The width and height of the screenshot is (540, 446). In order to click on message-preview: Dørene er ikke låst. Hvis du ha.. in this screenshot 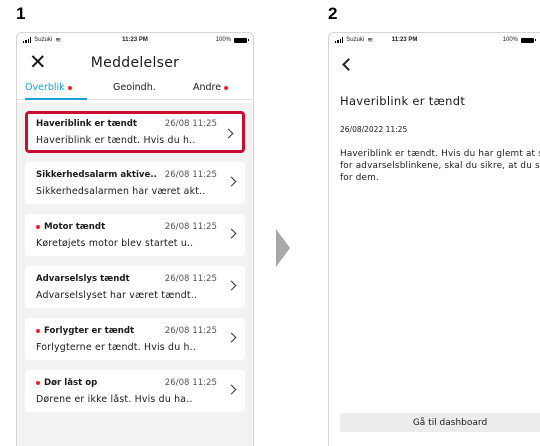, I will do `click(114, 399)`.